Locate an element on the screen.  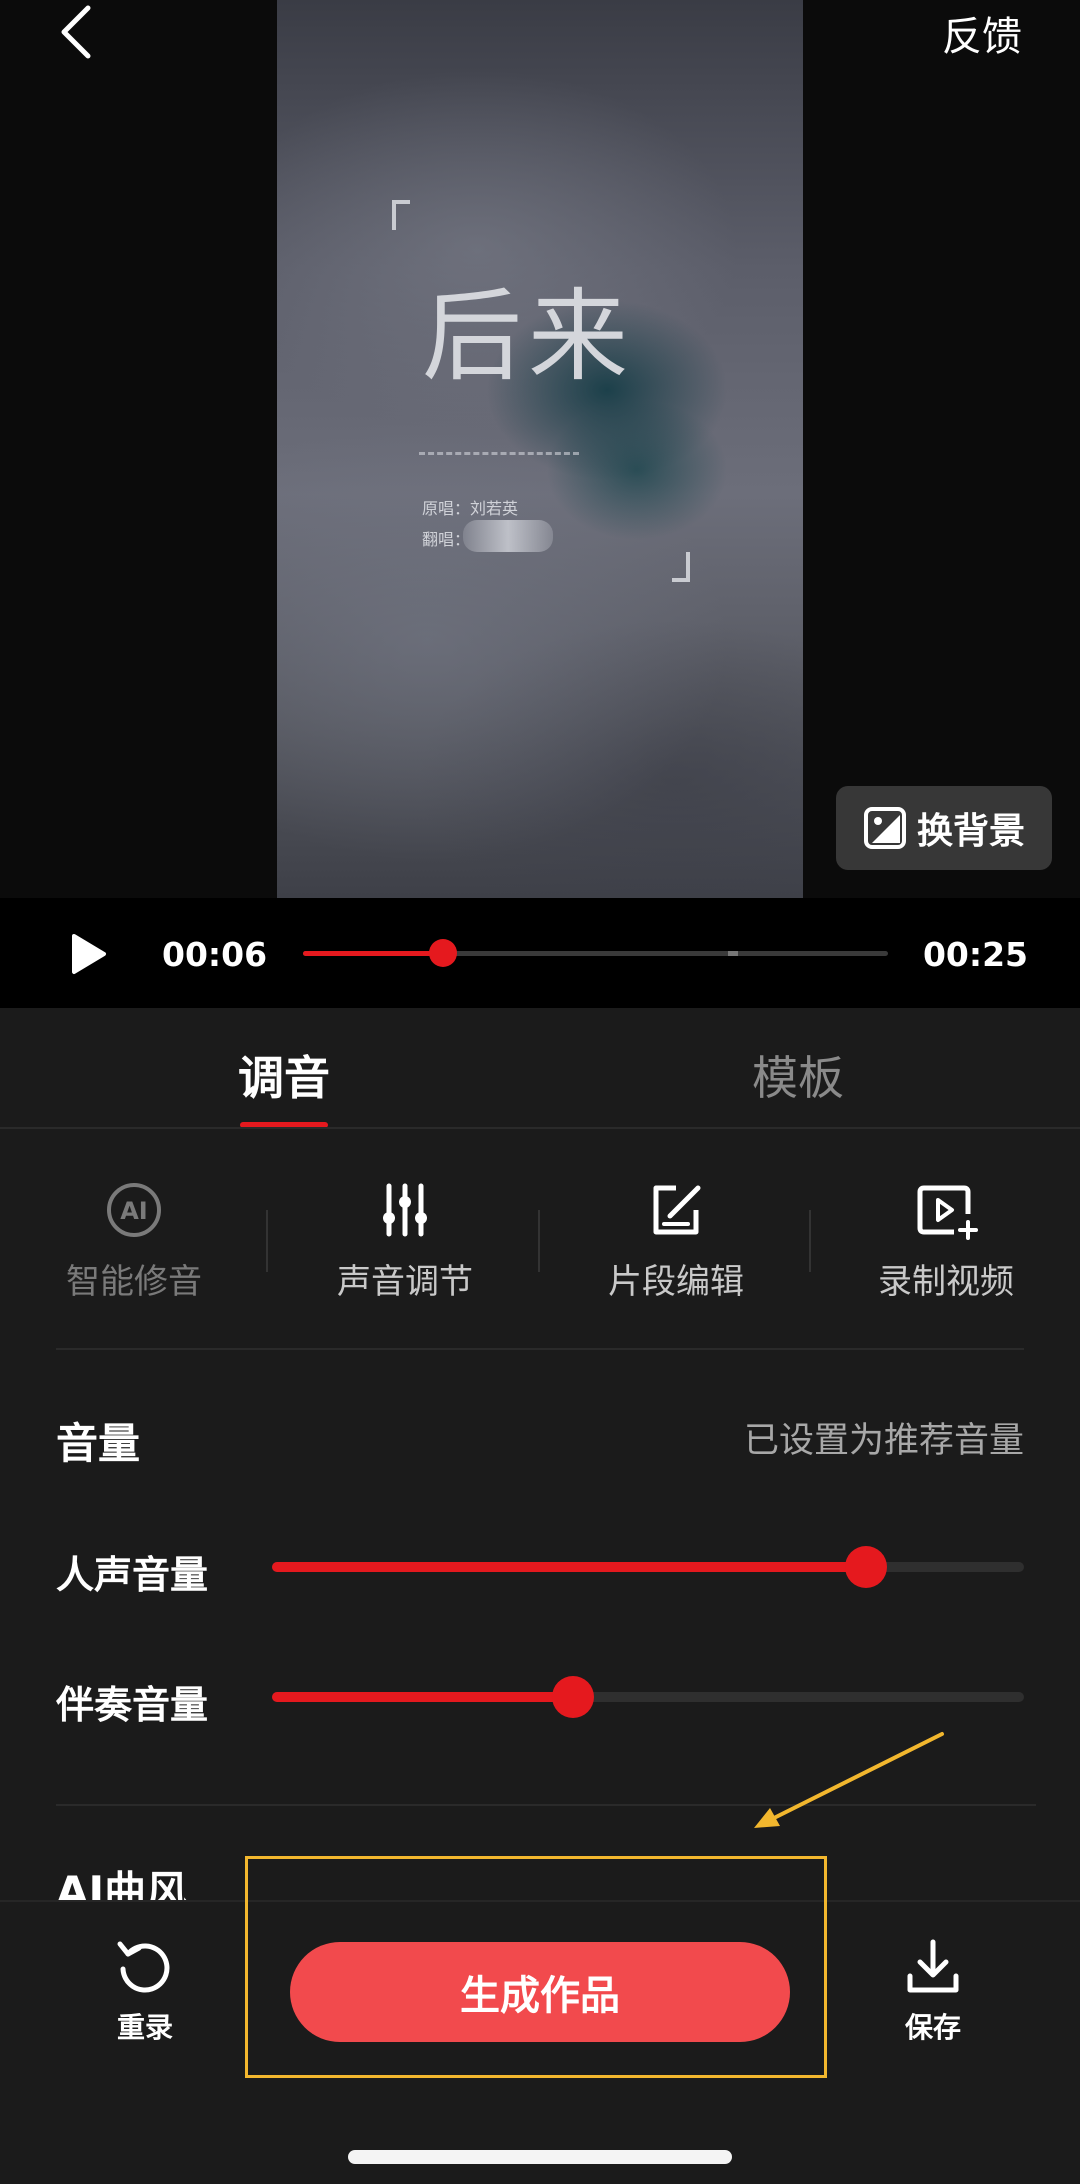
save-button: 保存 is located at coordinates (933, 1991).